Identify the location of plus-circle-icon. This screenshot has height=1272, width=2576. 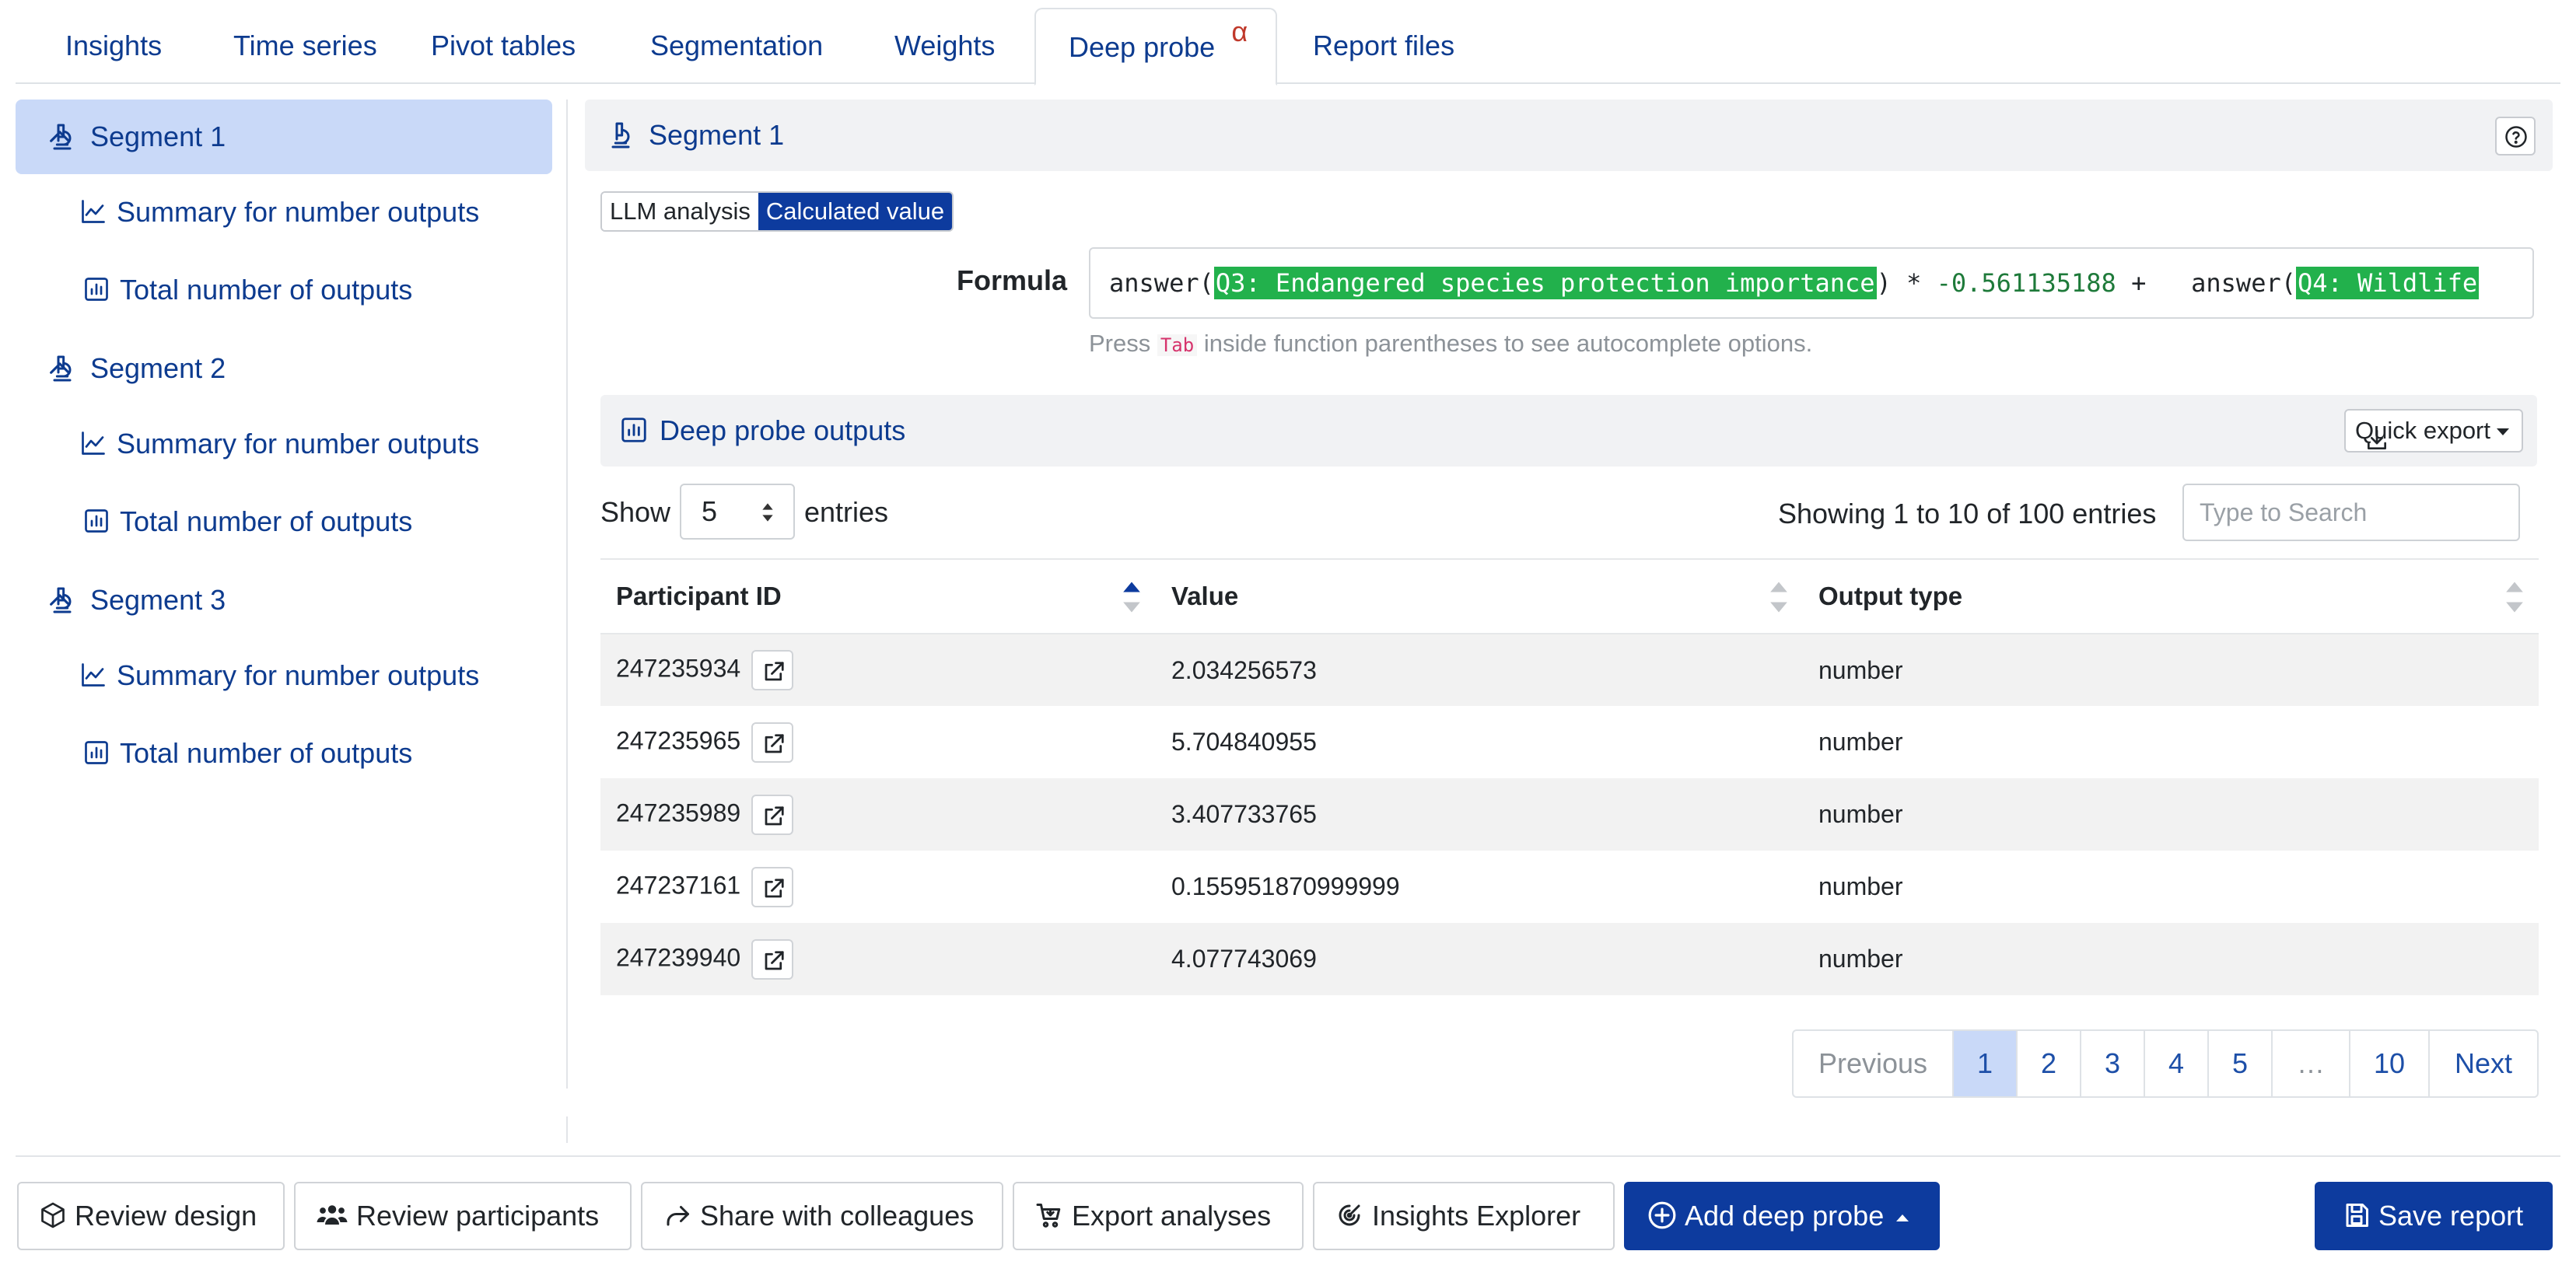
(1662, 1215).